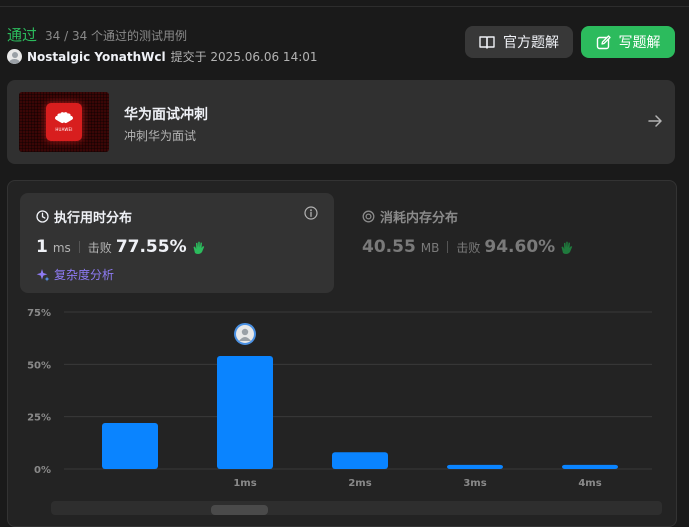 This screenshot has height=527, width=689. I want to click on memory-chip-icon, so click(368, 216).